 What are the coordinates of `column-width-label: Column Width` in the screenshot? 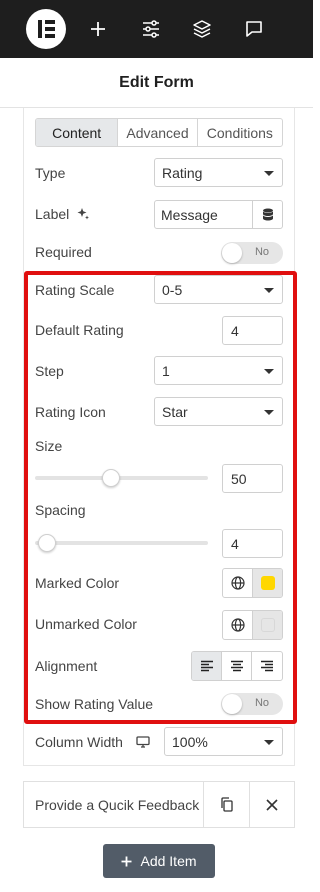 It's located at (92, 742).